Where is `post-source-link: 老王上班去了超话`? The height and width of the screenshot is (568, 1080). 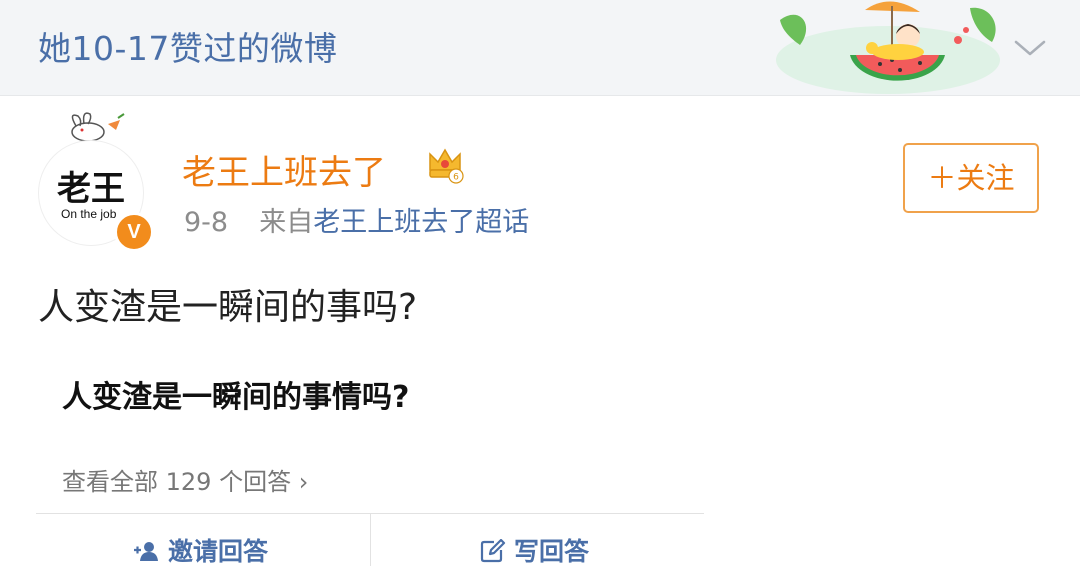
post-source-link: 老王上班去了超话 is located at coordinates (421, 222).